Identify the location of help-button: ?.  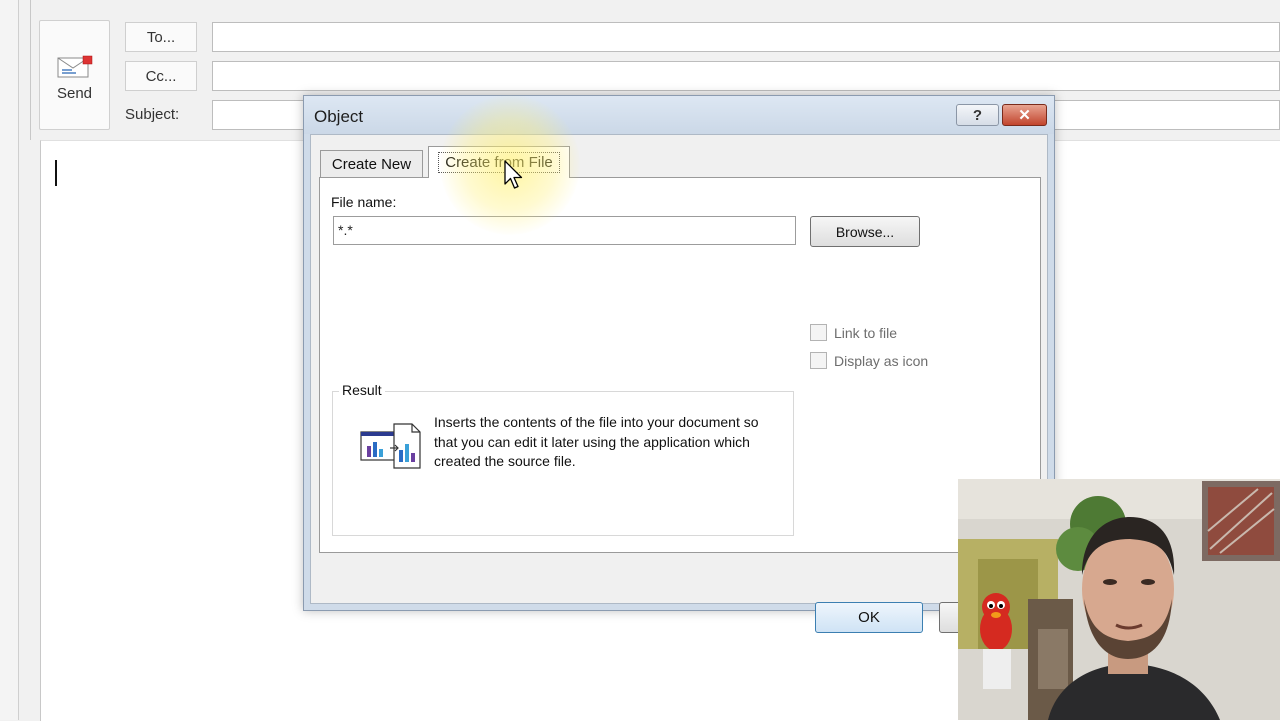
(977, 115).